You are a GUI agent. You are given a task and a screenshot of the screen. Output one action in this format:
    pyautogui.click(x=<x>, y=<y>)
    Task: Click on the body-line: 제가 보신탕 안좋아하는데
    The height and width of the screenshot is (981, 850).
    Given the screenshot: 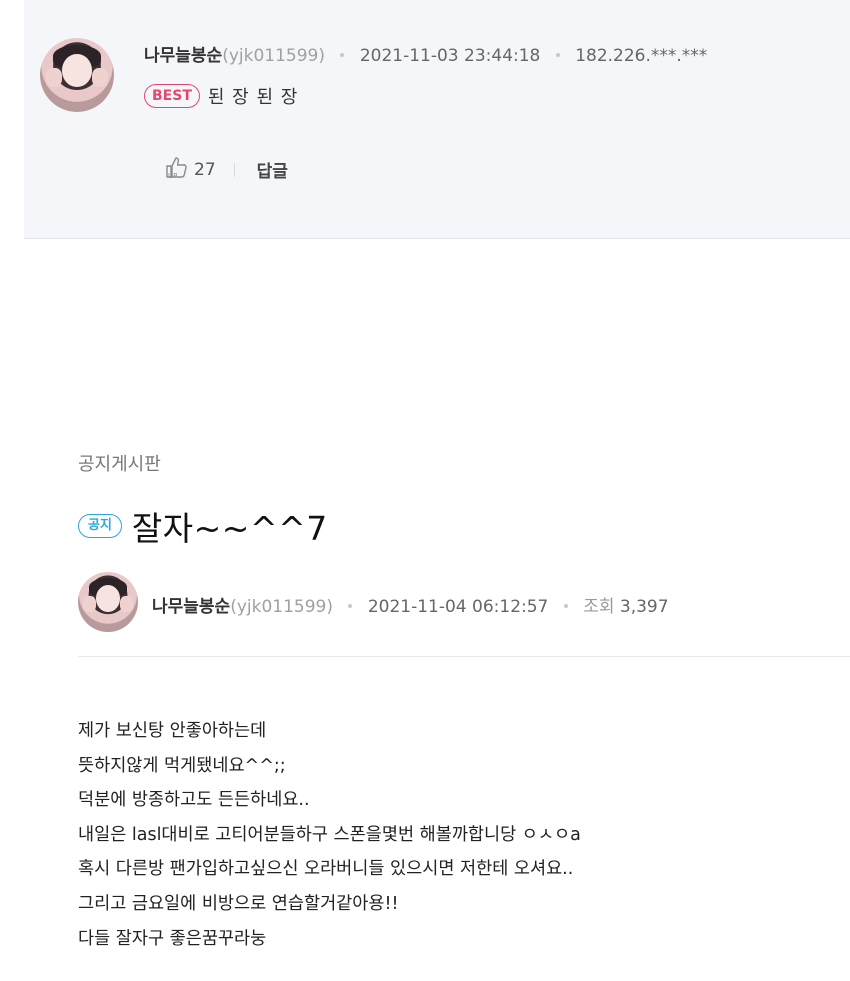 What is the action you would take?
    pyautogui.click(x=172, y=731)
    